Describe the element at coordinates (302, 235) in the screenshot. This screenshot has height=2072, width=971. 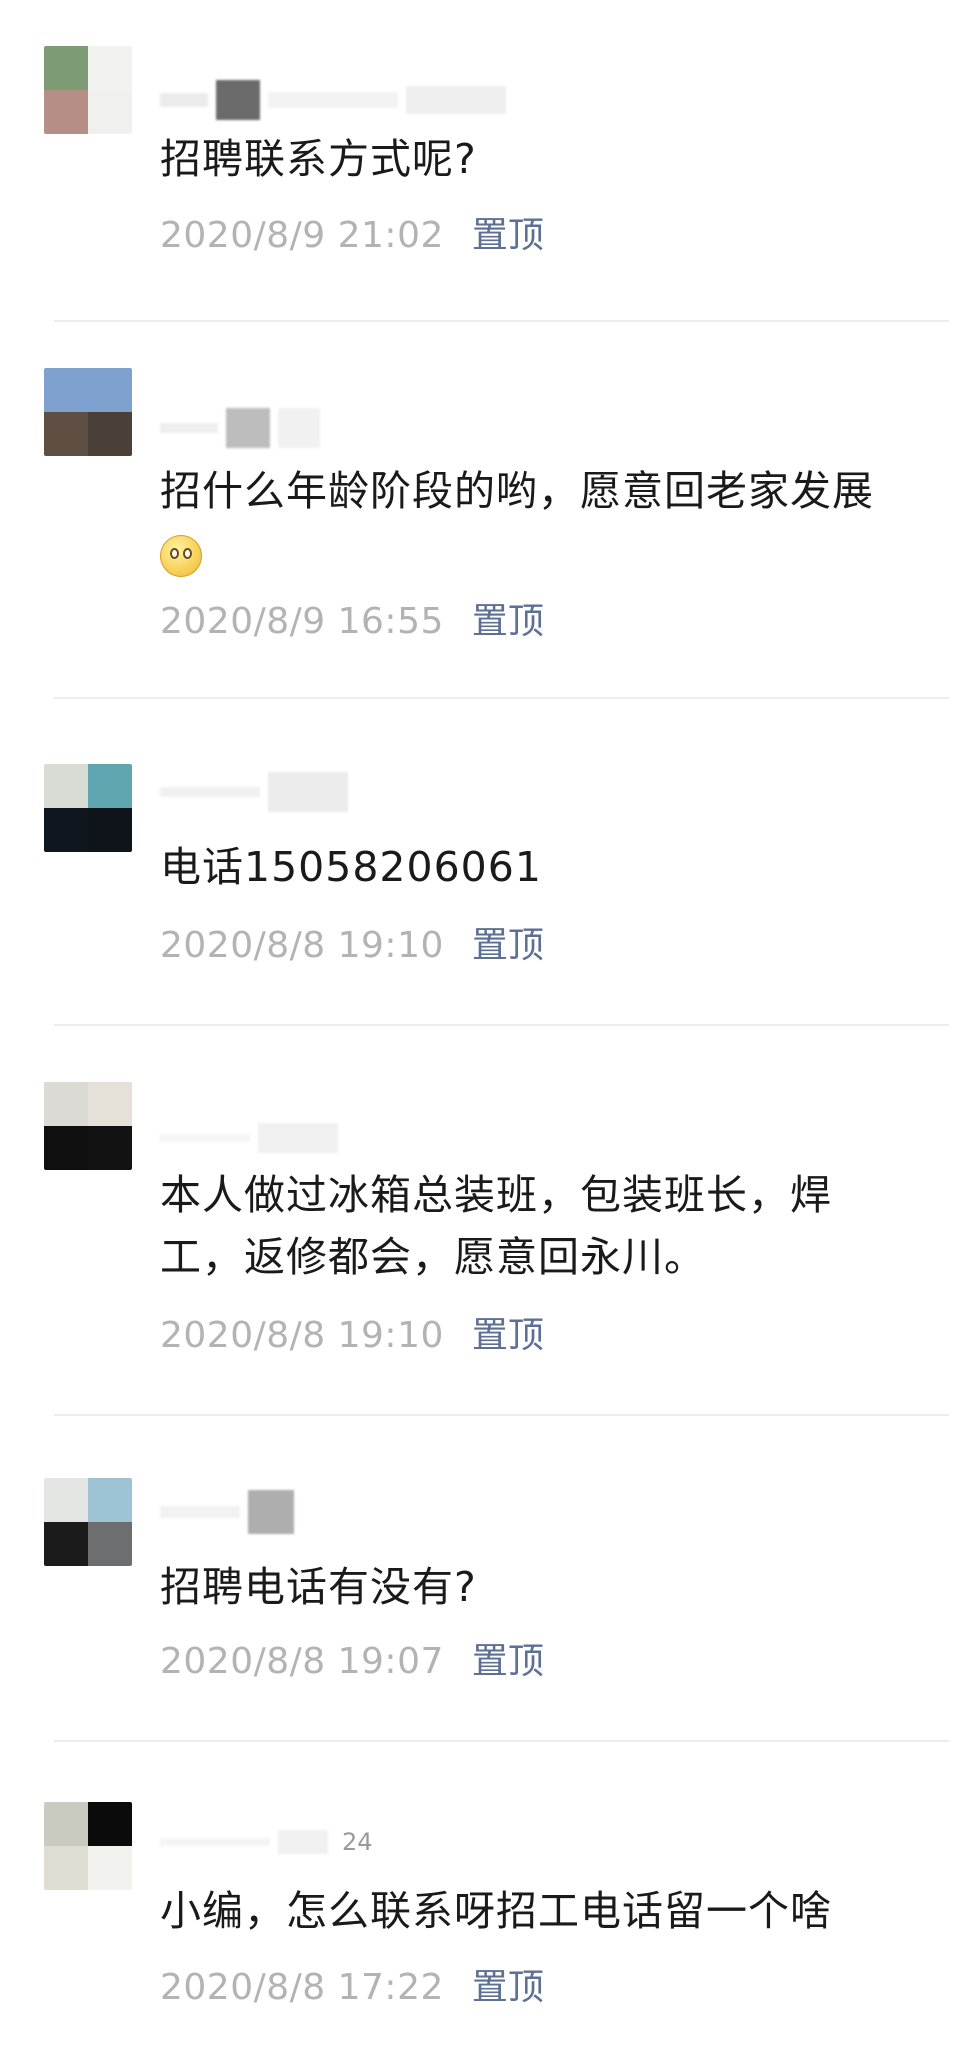
I see `timestamp: 2020/8/9 21:02` at that location.